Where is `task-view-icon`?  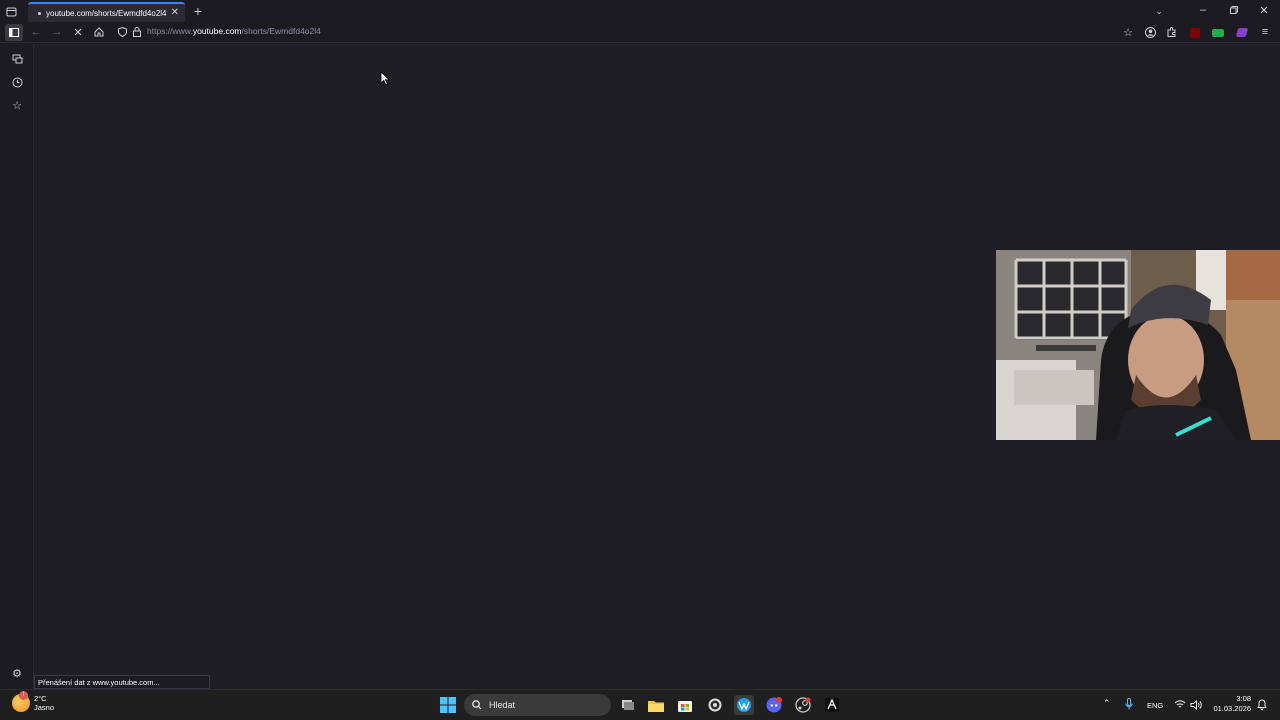 task-view-icon is located at coordinates (628, 705).